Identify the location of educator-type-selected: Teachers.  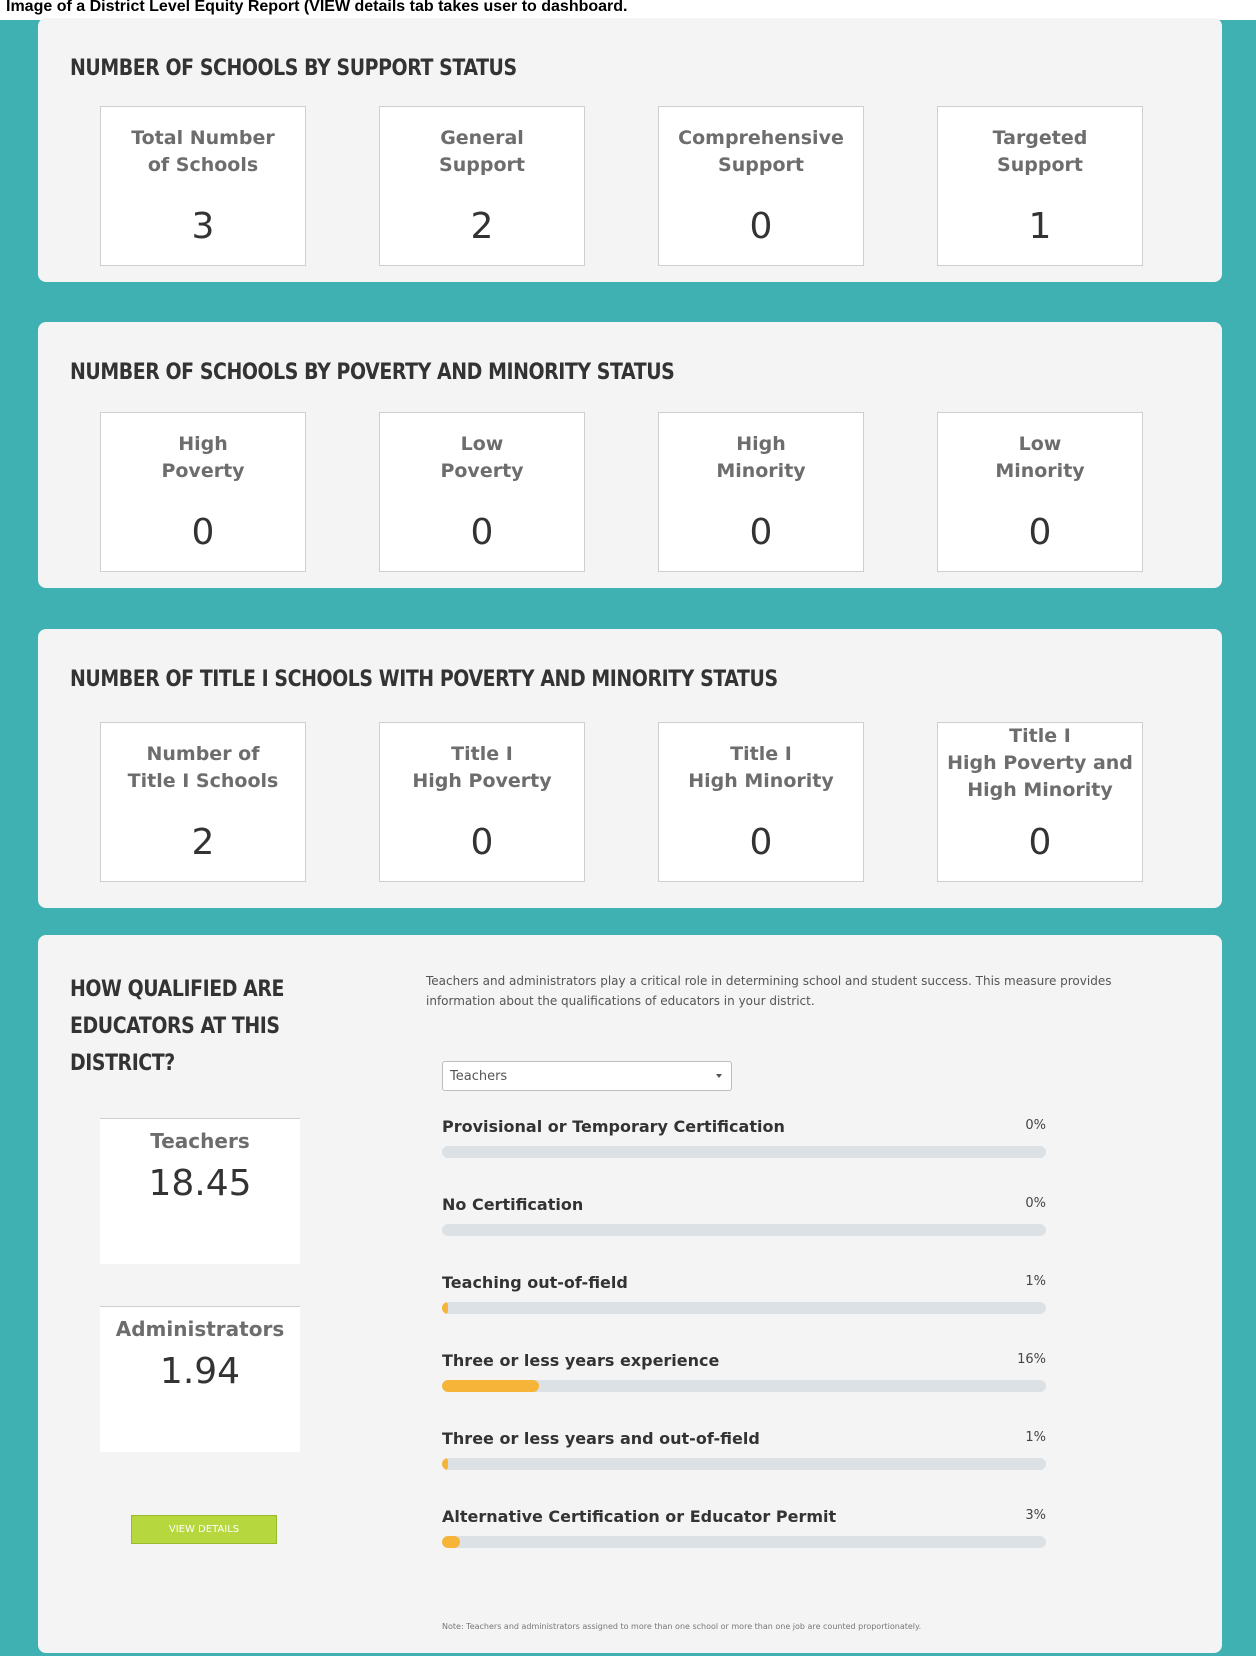
(479, 1076).